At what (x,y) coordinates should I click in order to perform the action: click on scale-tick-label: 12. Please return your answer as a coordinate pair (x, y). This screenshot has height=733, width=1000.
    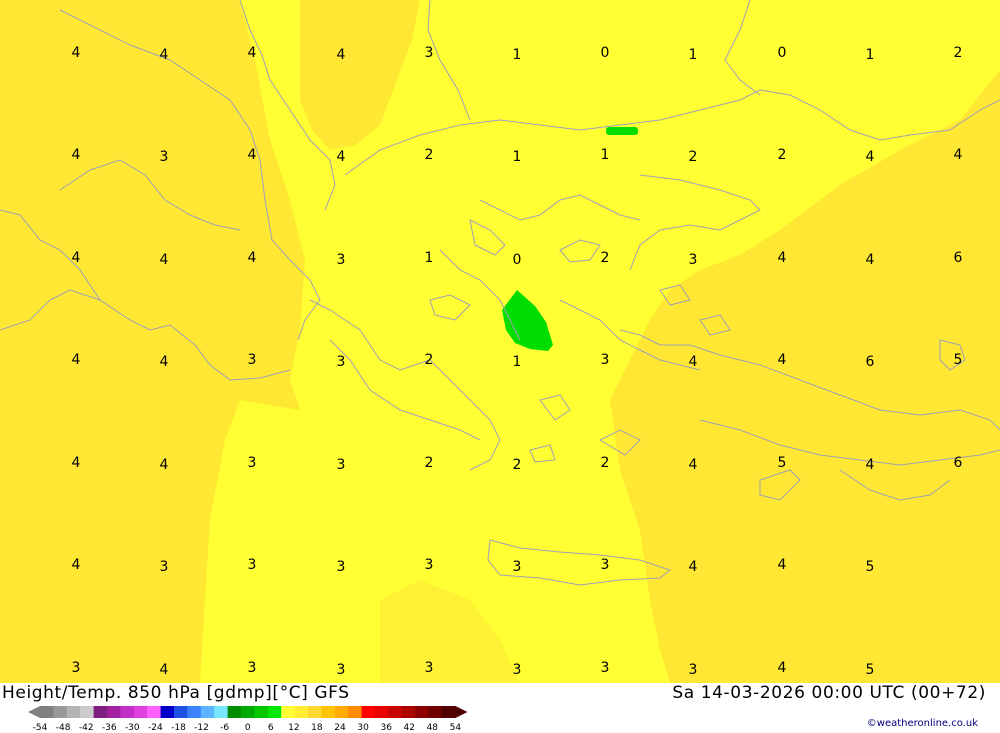
    Looking at the image, I should click on (293, 728).